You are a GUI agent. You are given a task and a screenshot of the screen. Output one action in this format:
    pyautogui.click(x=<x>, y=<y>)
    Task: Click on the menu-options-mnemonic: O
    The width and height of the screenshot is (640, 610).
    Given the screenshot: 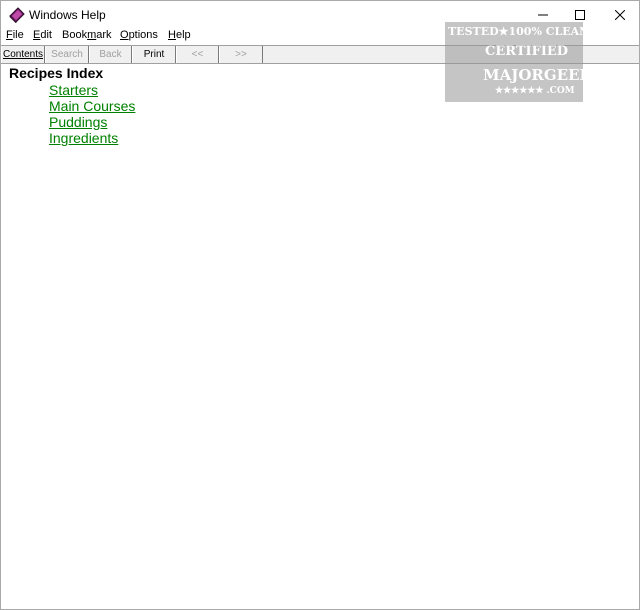 What is the action you would take?
    pyautogui.click(x=124, y=35)
    